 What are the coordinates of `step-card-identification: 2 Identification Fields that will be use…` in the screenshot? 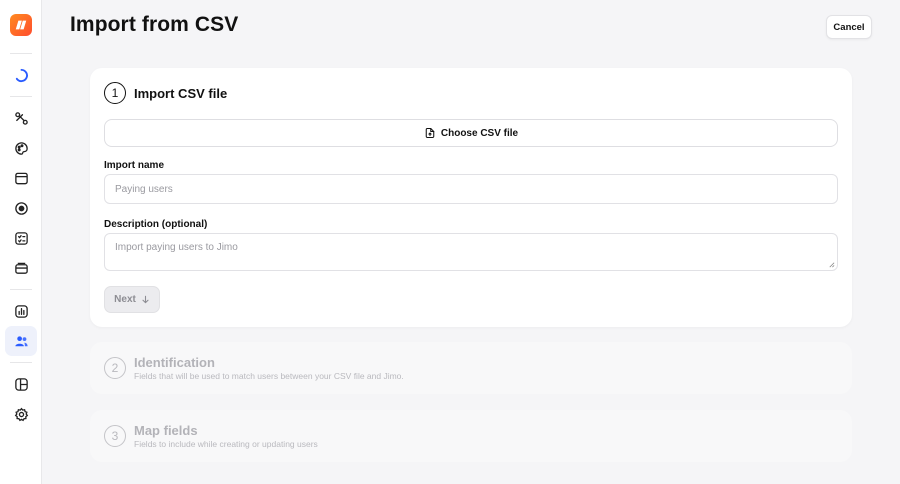 It's located at (471, 368).